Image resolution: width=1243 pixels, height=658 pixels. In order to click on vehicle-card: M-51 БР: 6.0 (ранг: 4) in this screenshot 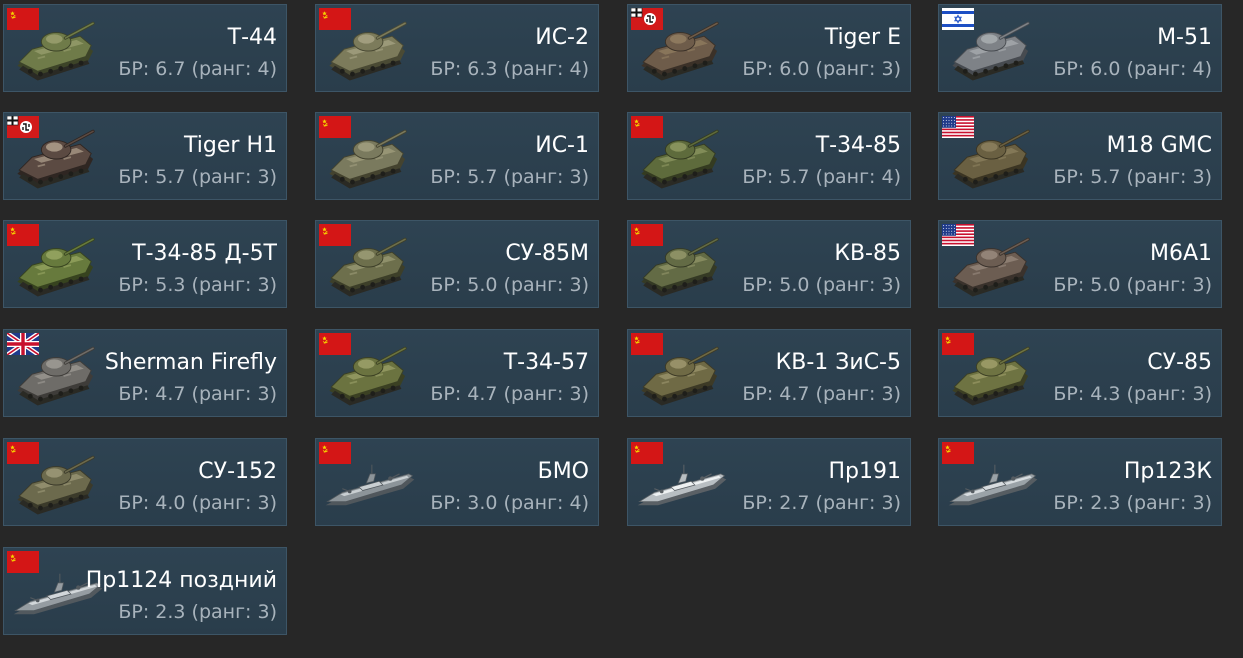, I will do `click(1080, 48)`.